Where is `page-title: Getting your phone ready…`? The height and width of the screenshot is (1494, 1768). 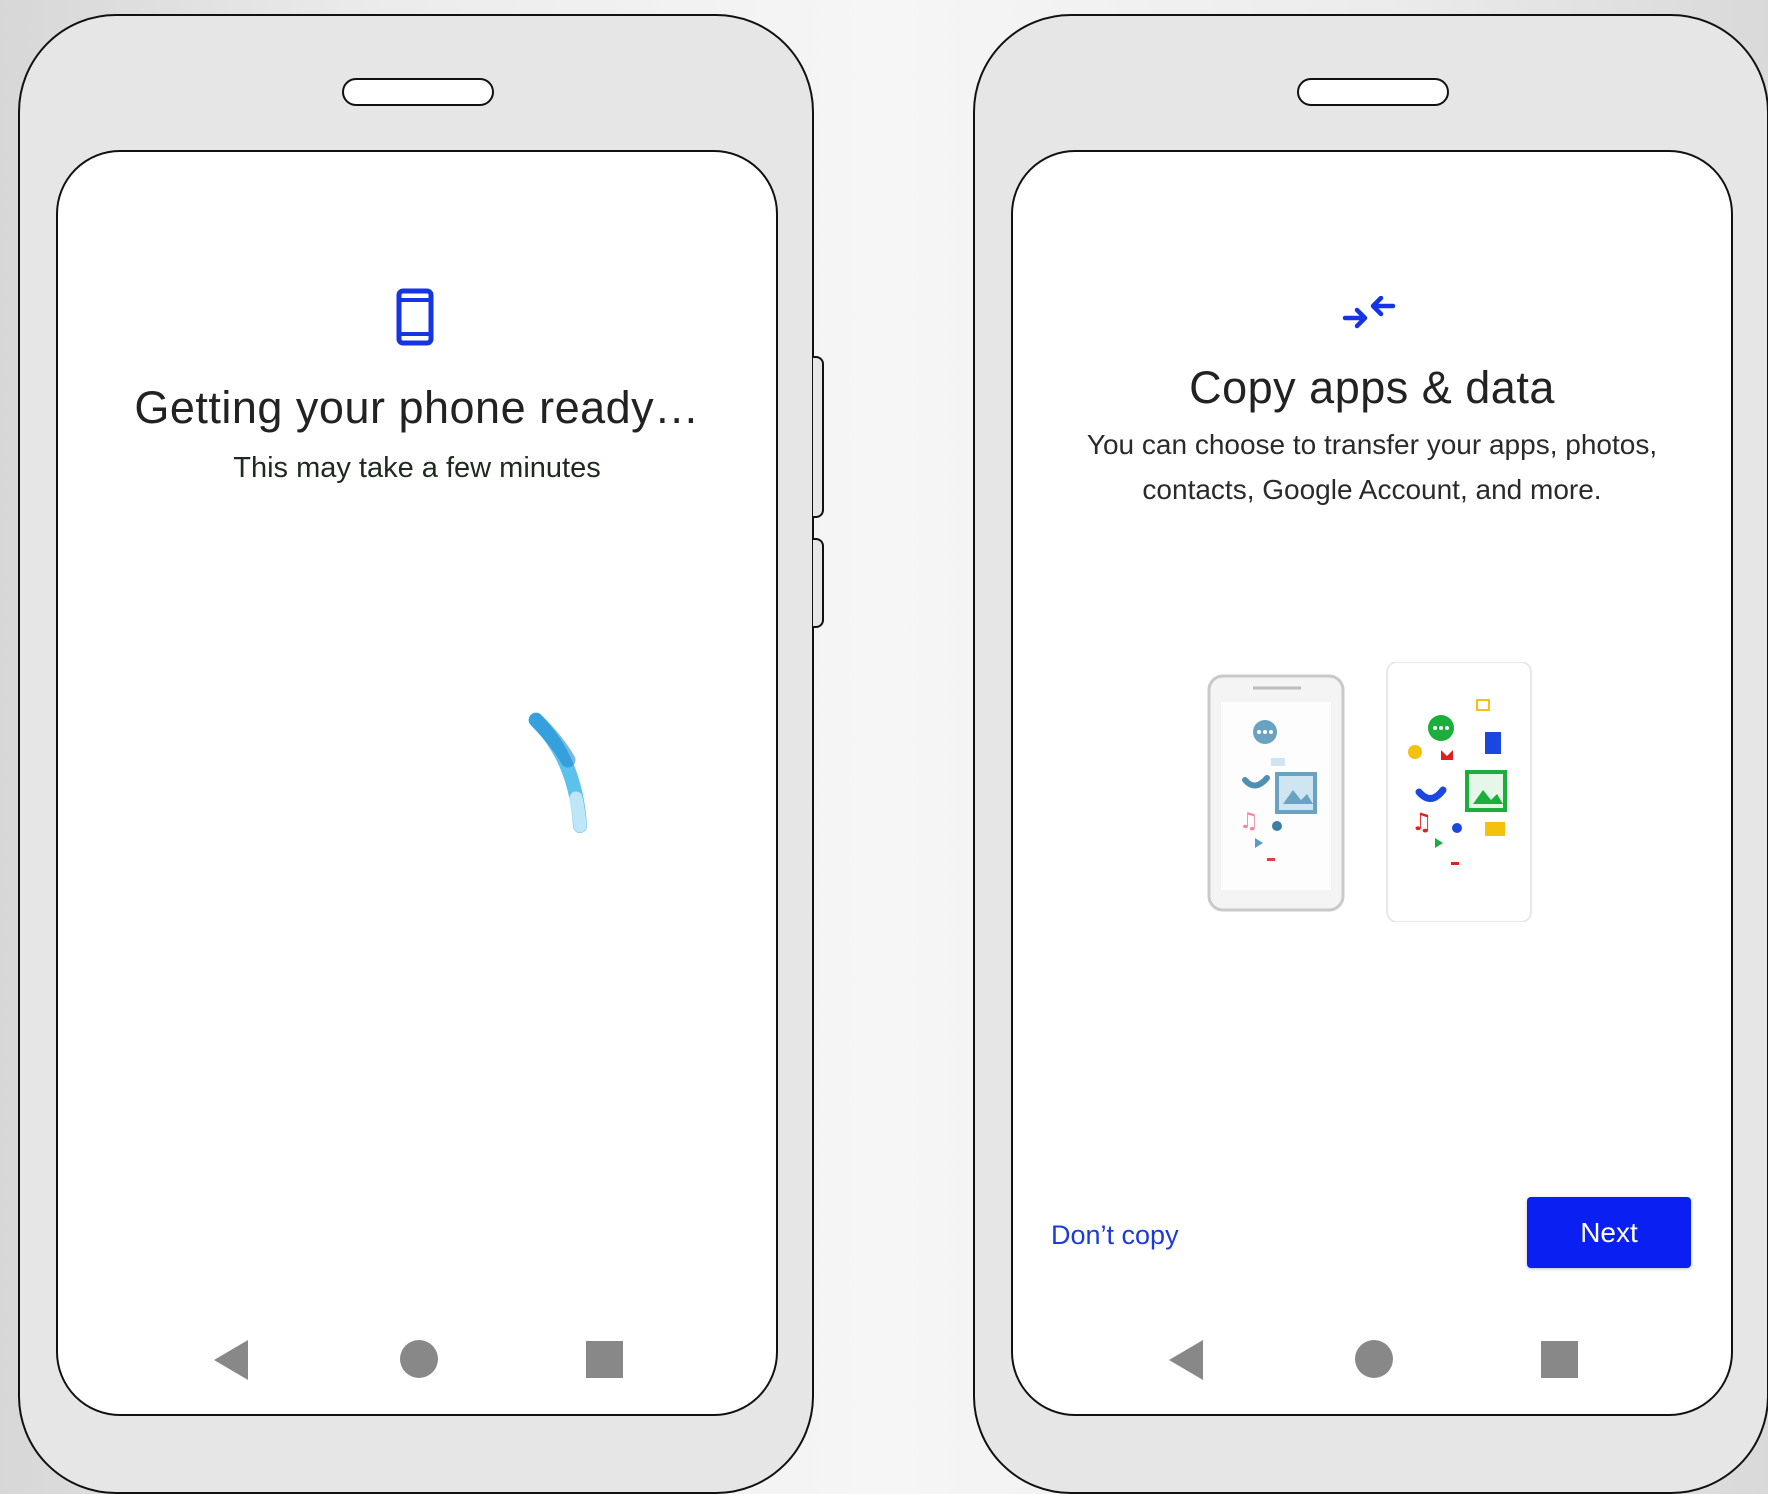 page-title: Getting your phone ready… is located at coordinates (417, 407).